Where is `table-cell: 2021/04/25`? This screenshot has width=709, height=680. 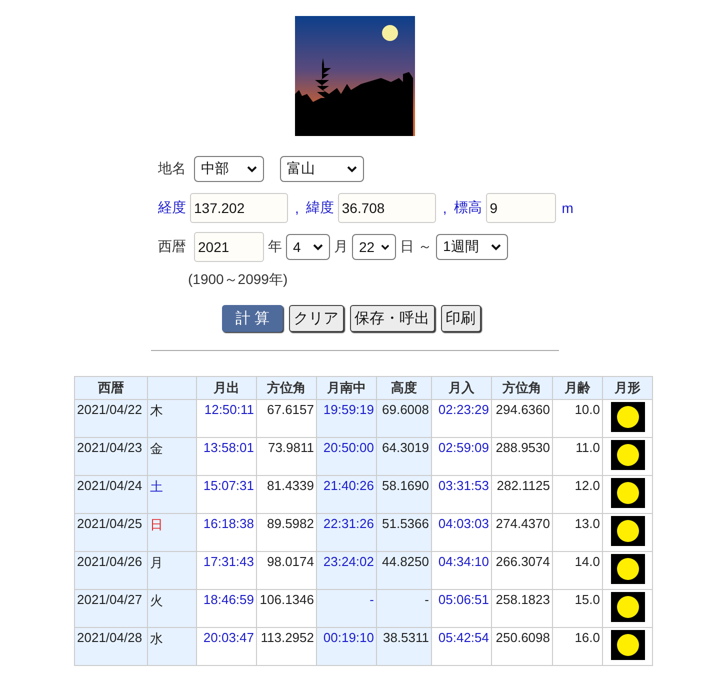
table-cell: 2021/04/25 is located at coordinates (111, 533).